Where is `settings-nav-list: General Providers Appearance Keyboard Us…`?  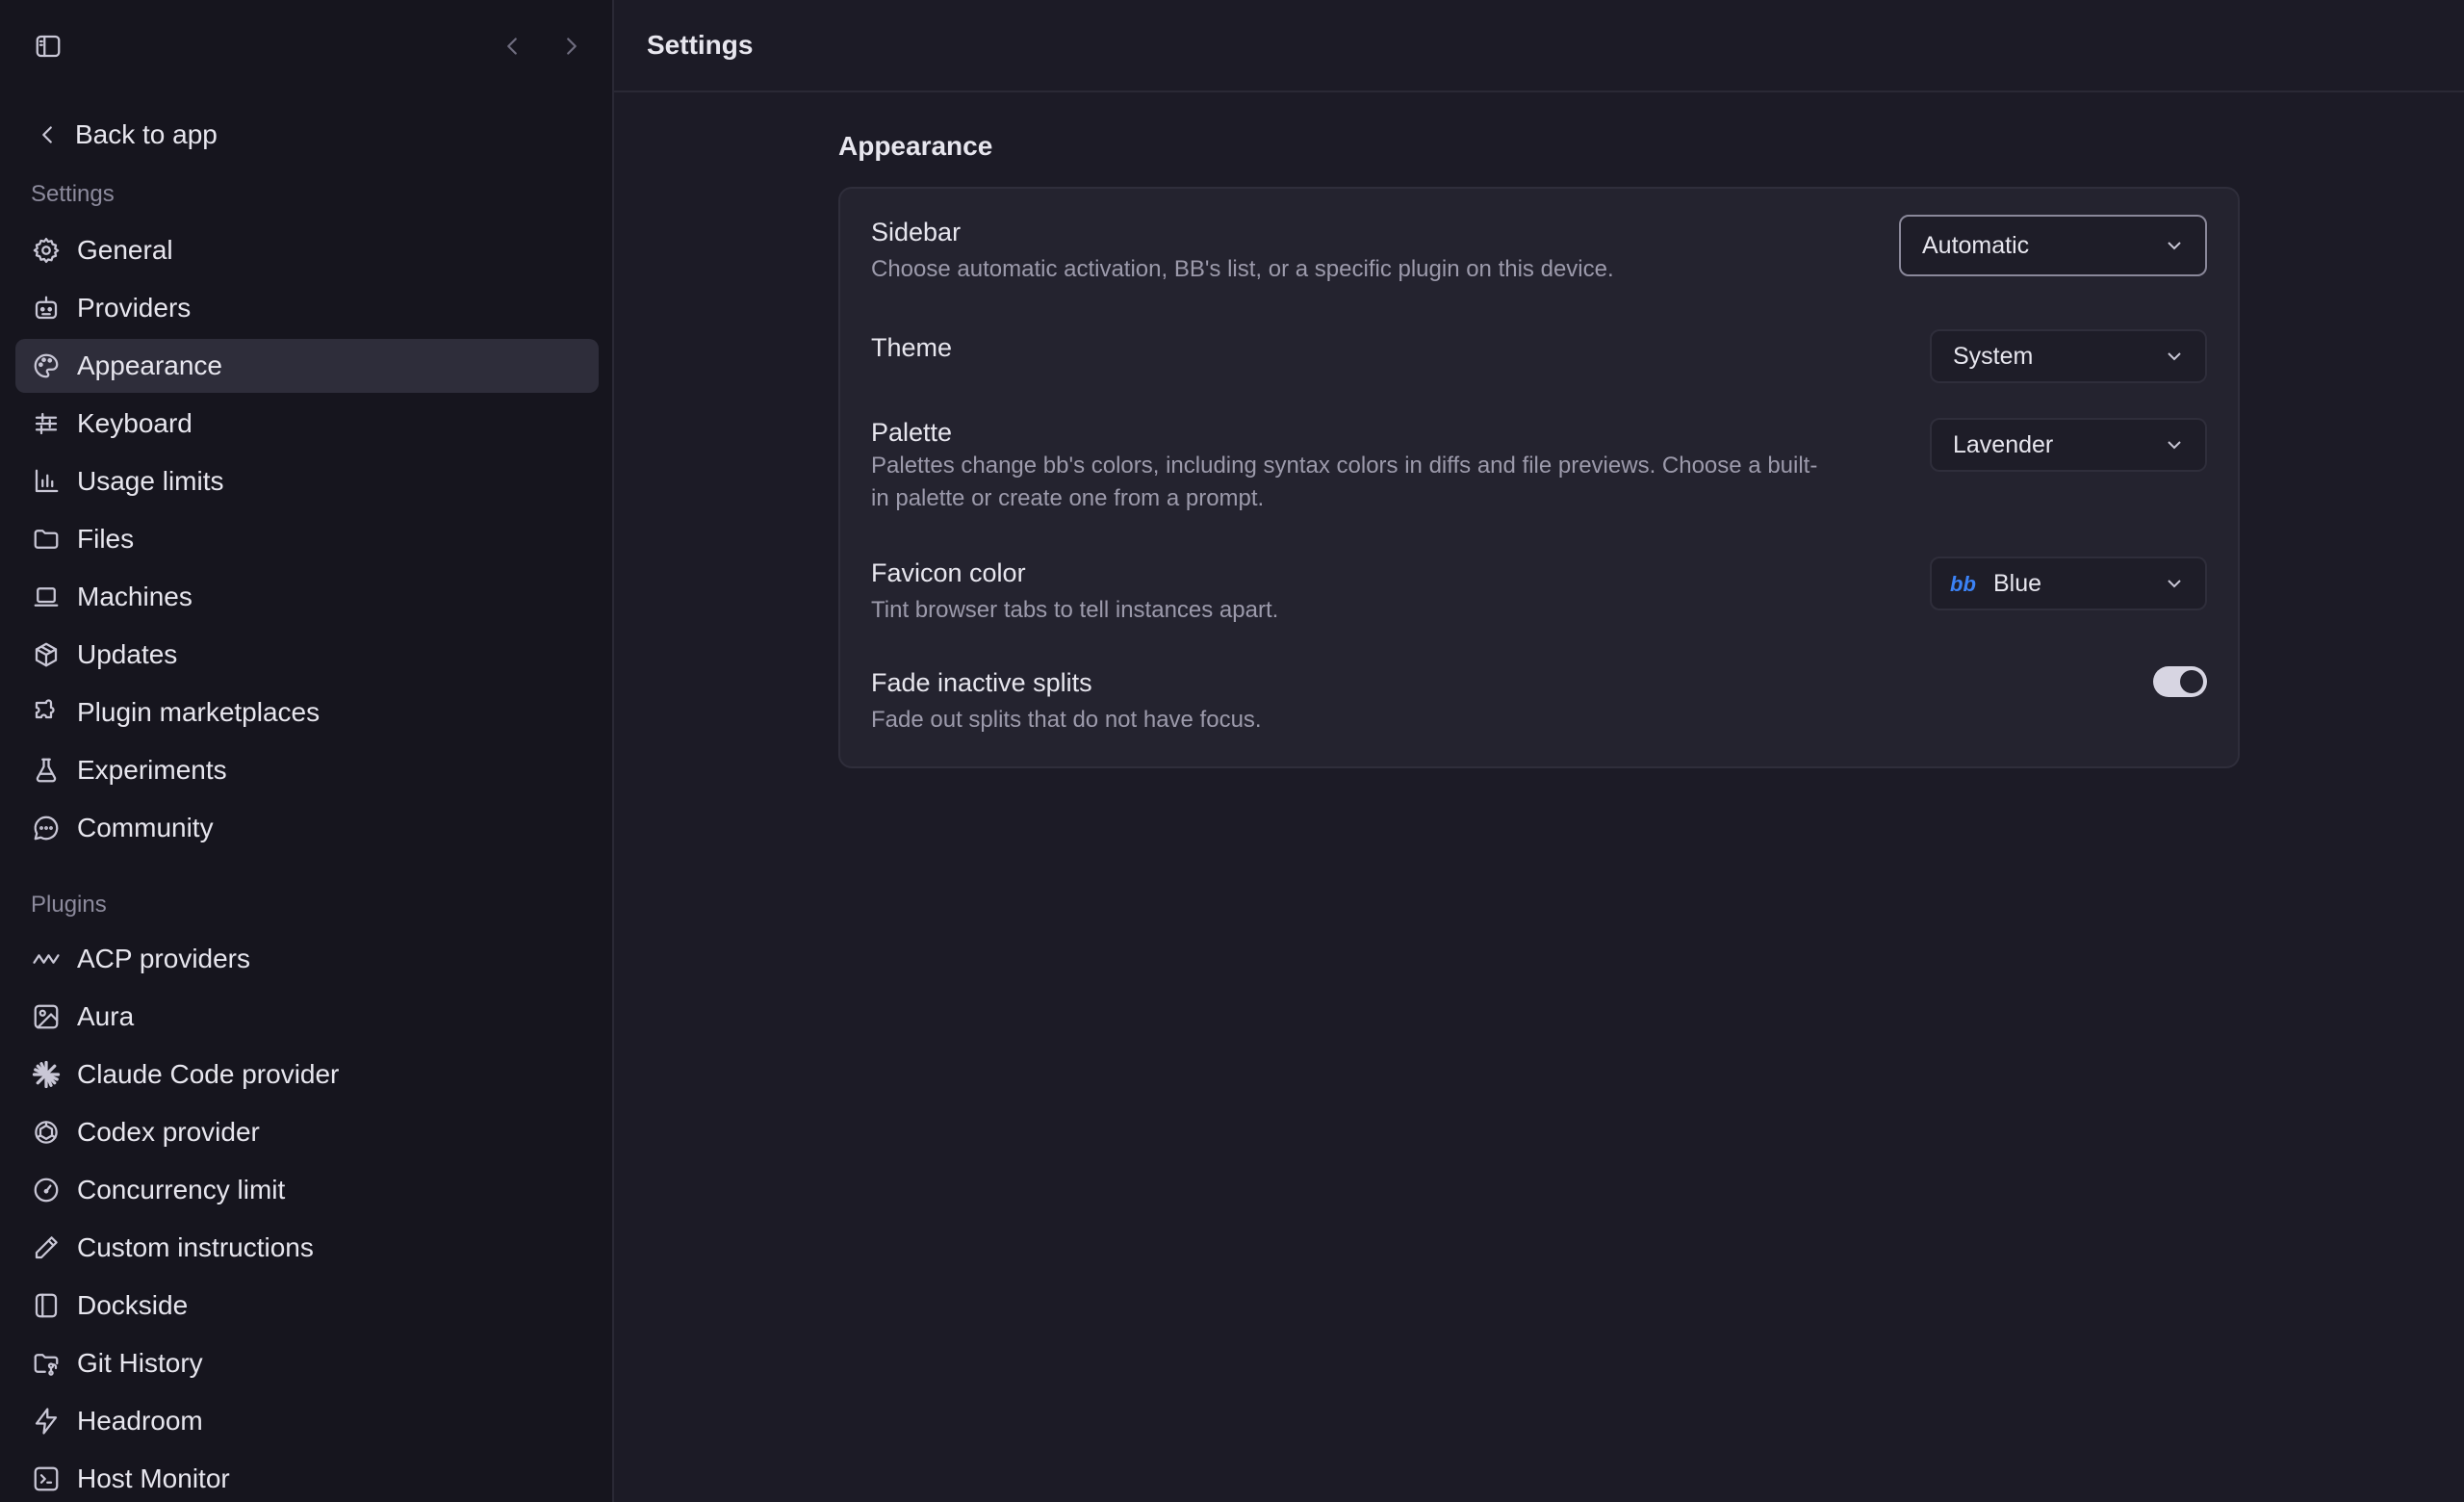
settings-nav-list: General Providers Appearance Keyboard Us… is located at coordinates (307, 541).